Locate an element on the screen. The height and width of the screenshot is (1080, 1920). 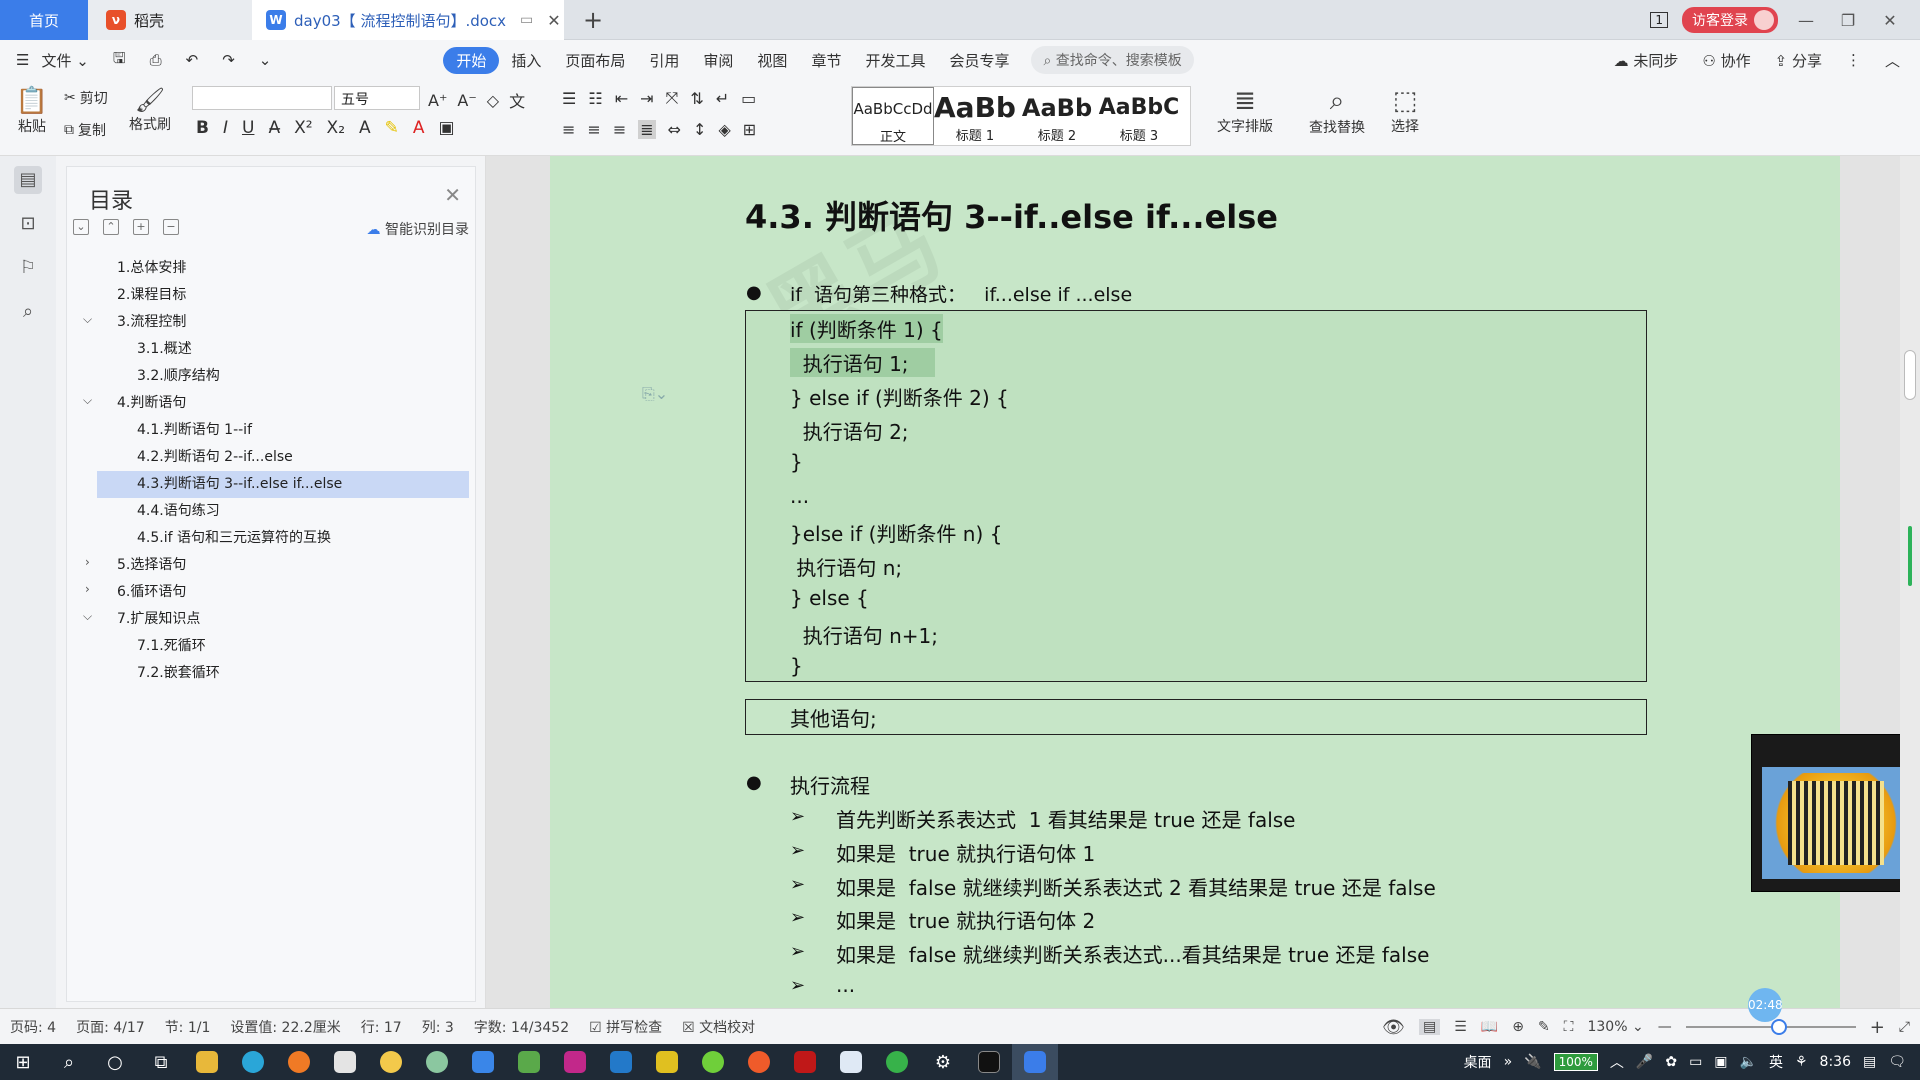
paragraph-menu-icon: ⎘⌄ is located at coordinates (655, 394).